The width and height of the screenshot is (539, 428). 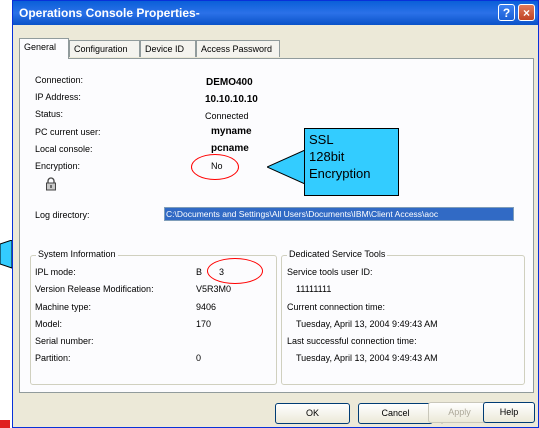 I want to click on title-bar: Operations Console Properties- ? ×, so click(x=275, y=13).